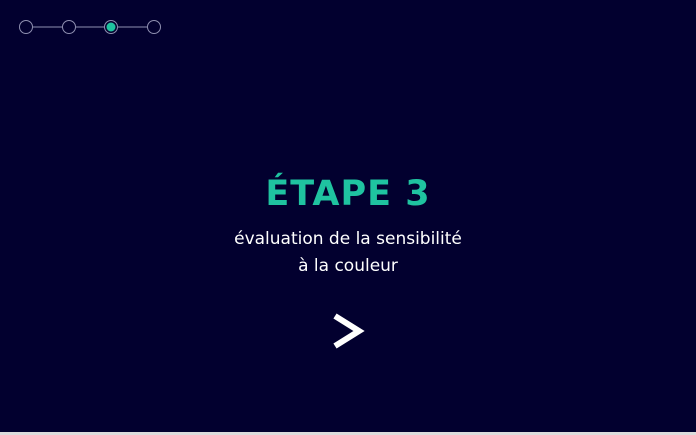 Image resolution: width=696 pixels, height=435 pixels. What do you see at coordinates (348, 266) in the screenshot?
I see `step-description-line-2: à la couleur` at bounding box center [348, 266].